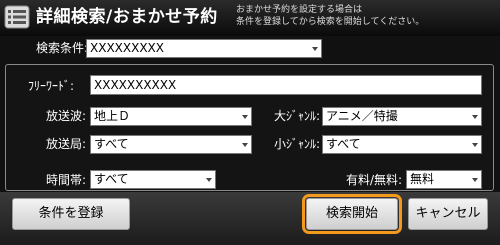 Image resolution: width=500 pixels, height=245 pixels. Describe the element at coordinates (362, 116) in the screenshot. I see `major-genre-value: アニメ／特撮` at that location.